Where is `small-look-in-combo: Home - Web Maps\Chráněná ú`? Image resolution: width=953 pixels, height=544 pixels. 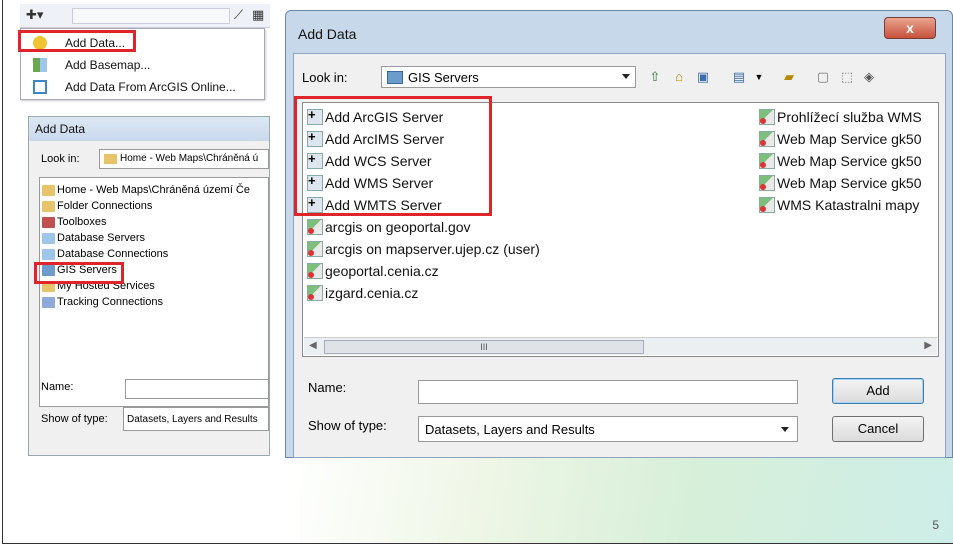 small-look-in-combo: Home - Web Maps\Chráněná ú is located at coordinates (184, 159).